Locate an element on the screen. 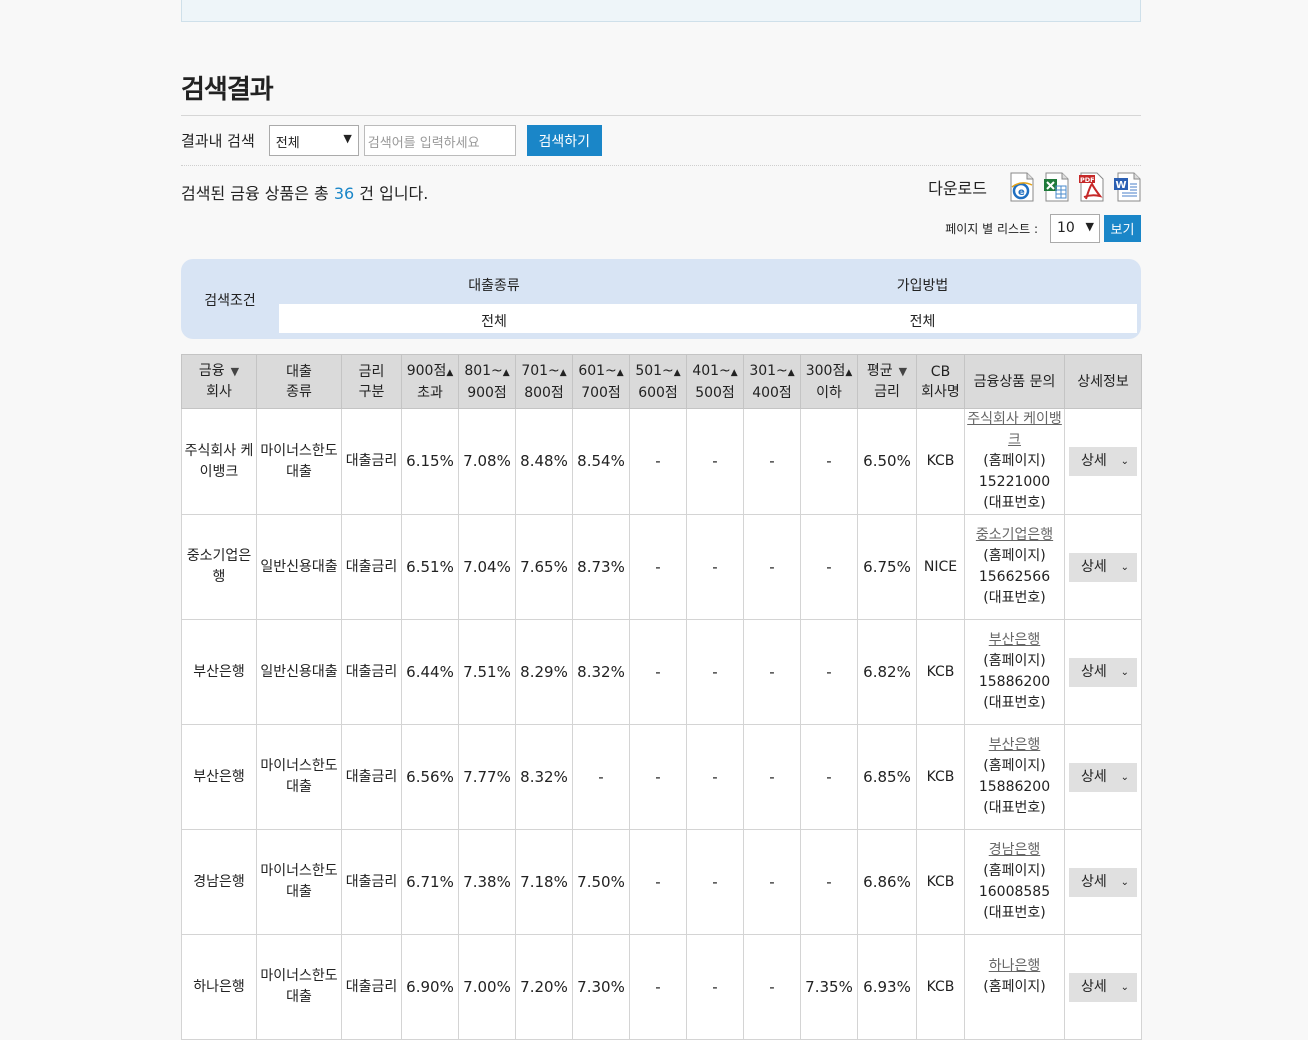 This screenshot has width=1308, height=1040. cell-rate-avg: 6.85% is located at coordinates (887, 777).